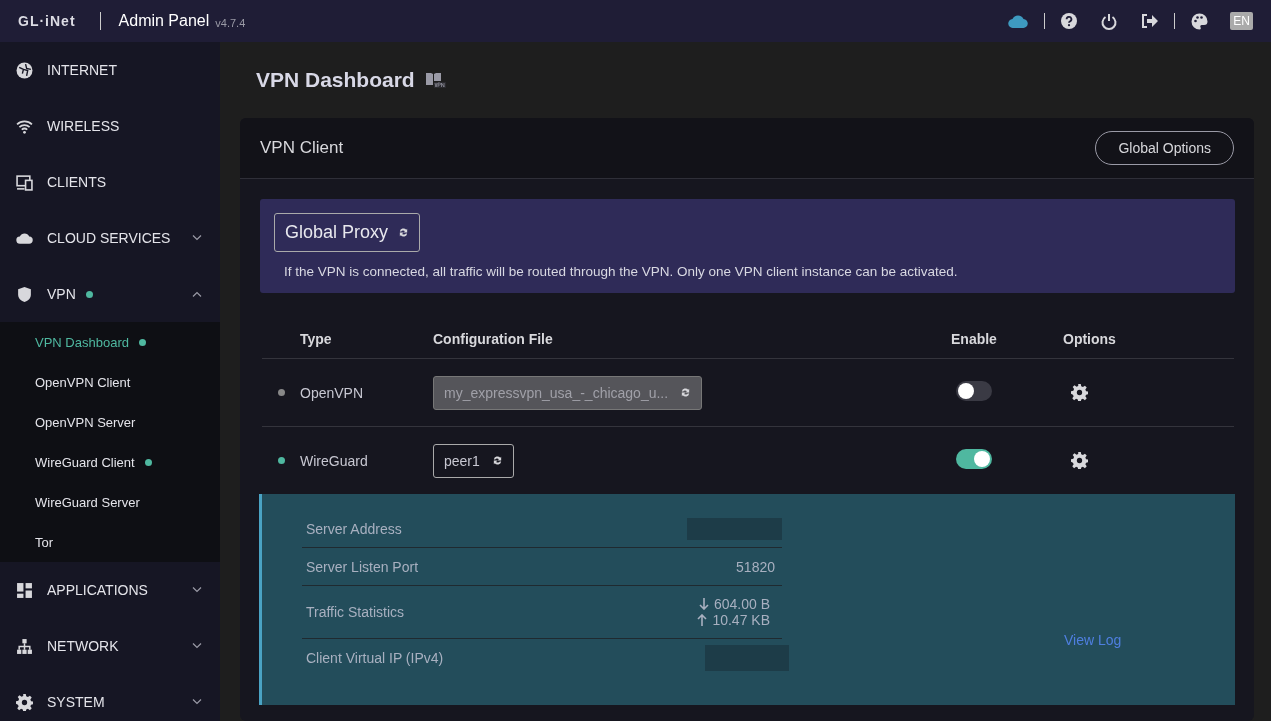 Image resolution: width=1271 pixels, height=721 pixels. What do you see at coordinates (110, 238) in the screenshot?
I see `sidebar-item: CLOUD SERVICES` at bounding box center [110, 238].